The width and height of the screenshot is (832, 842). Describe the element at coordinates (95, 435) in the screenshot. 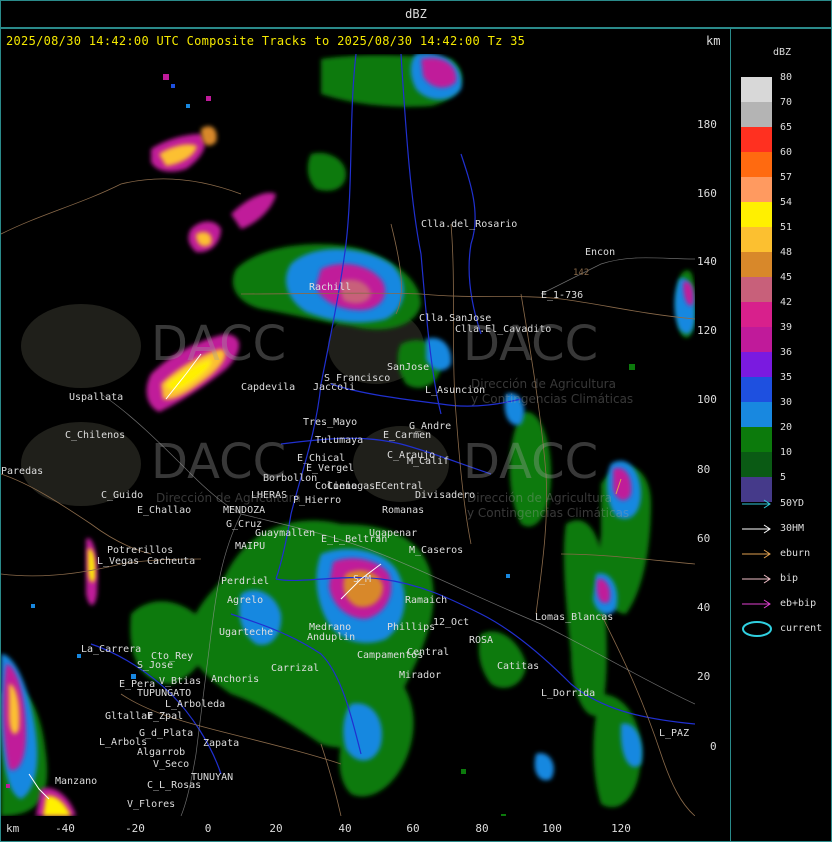

I see `place-label: C_Chilenos` at that location.